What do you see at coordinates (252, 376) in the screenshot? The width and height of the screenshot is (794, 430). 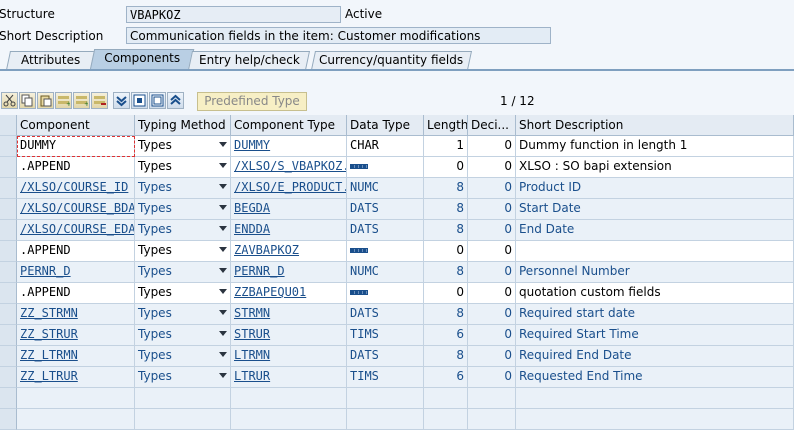 I see `component-type-value: LTRUR` at bounding box center [252, 376].